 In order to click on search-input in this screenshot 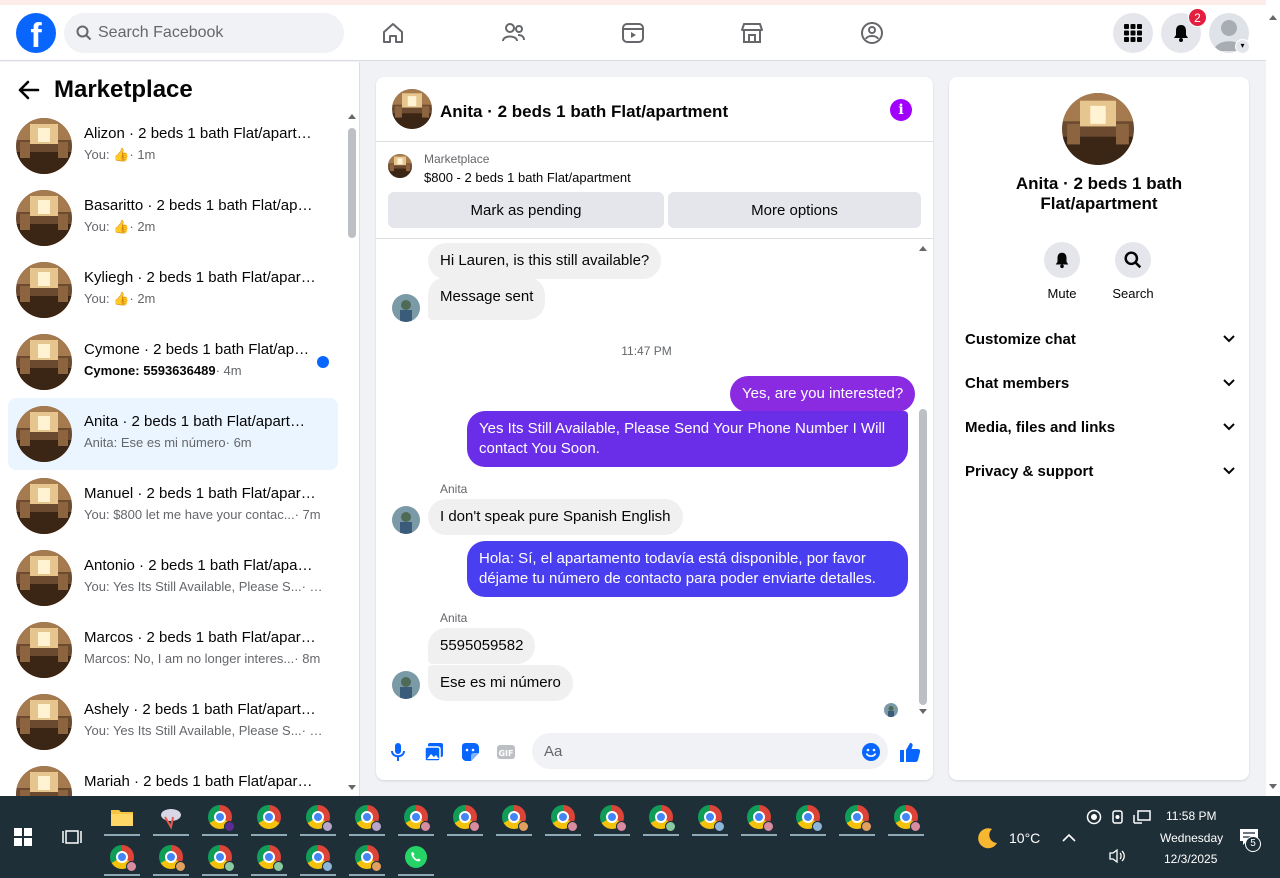, I will do `click(208, 33)`.